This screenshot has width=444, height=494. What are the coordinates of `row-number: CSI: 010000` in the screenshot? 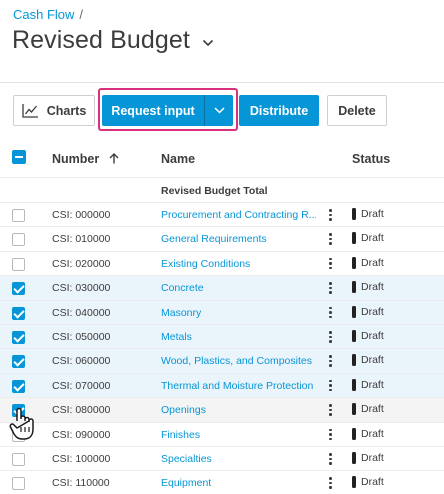 It's located at (81, 239).